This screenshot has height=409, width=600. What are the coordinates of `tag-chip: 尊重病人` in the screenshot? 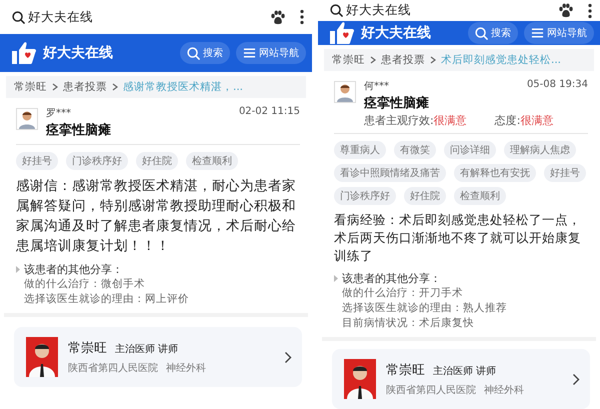 It's located at (360, 150).